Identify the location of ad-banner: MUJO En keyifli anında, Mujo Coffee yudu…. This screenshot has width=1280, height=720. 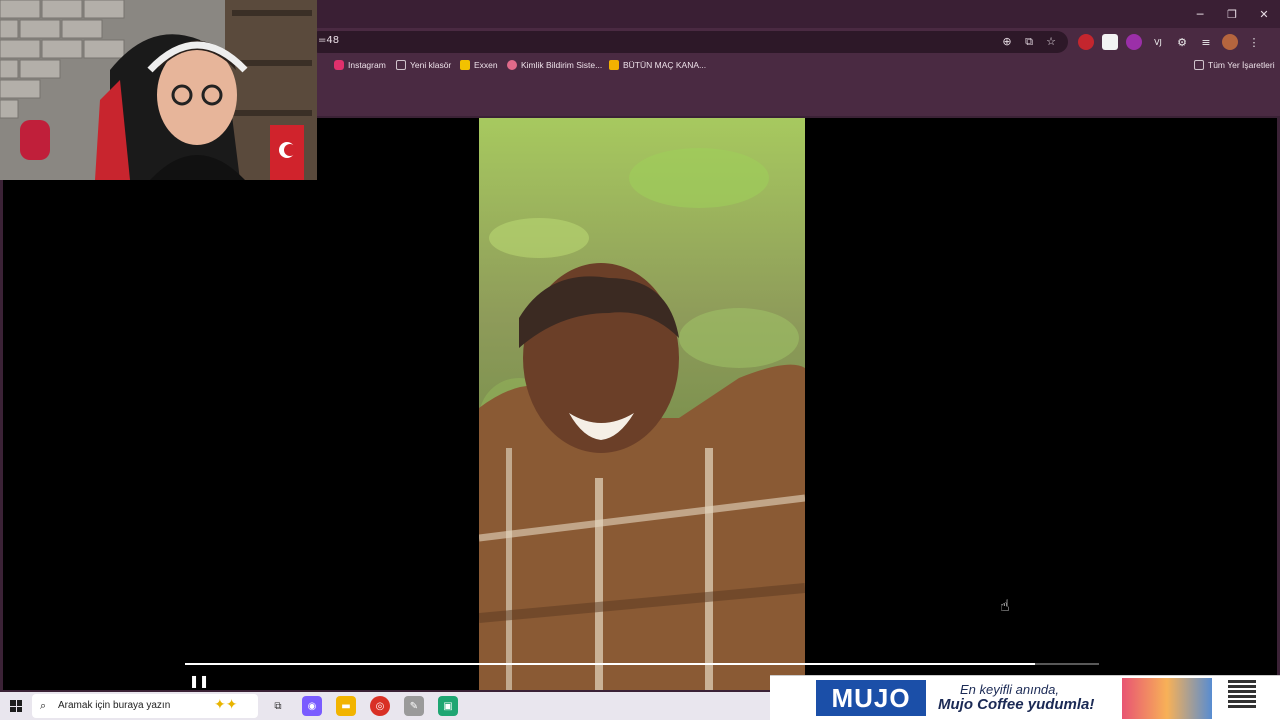
(1025, 697).